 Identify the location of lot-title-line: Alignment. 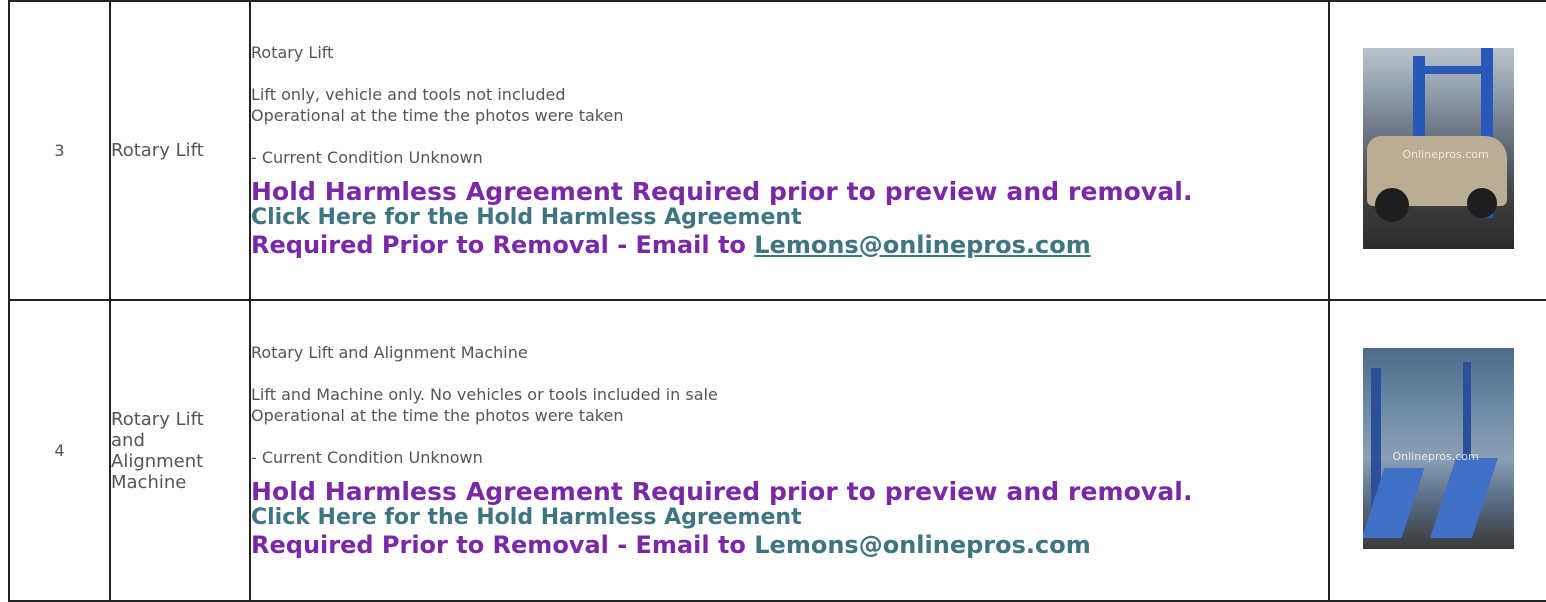
(157, 461).